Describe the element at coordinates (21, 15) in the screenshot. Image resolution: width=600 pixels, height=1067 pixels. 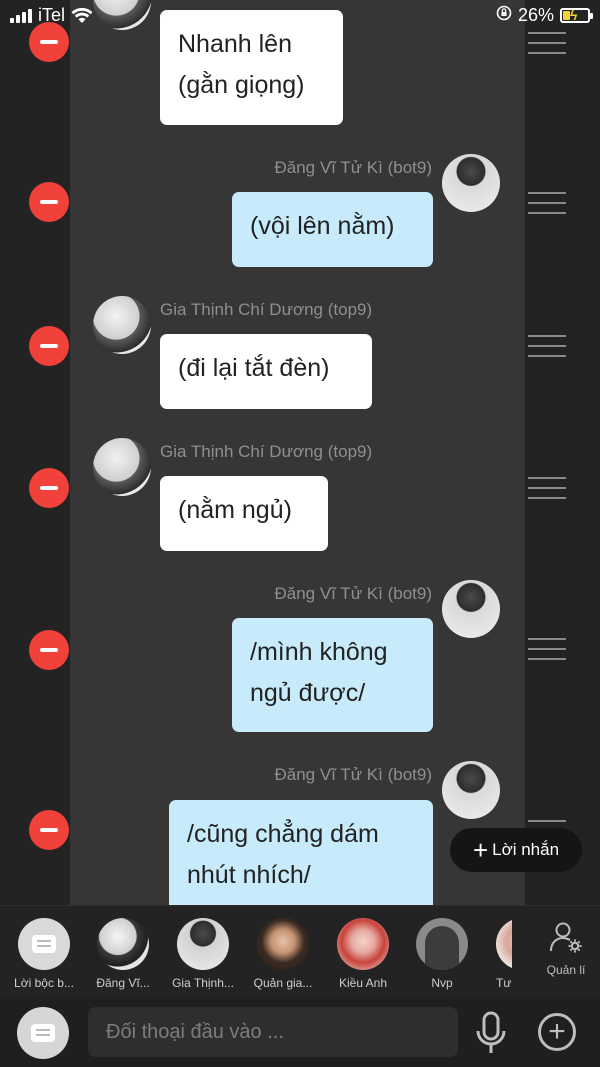
I see `signal-icon` at that location.